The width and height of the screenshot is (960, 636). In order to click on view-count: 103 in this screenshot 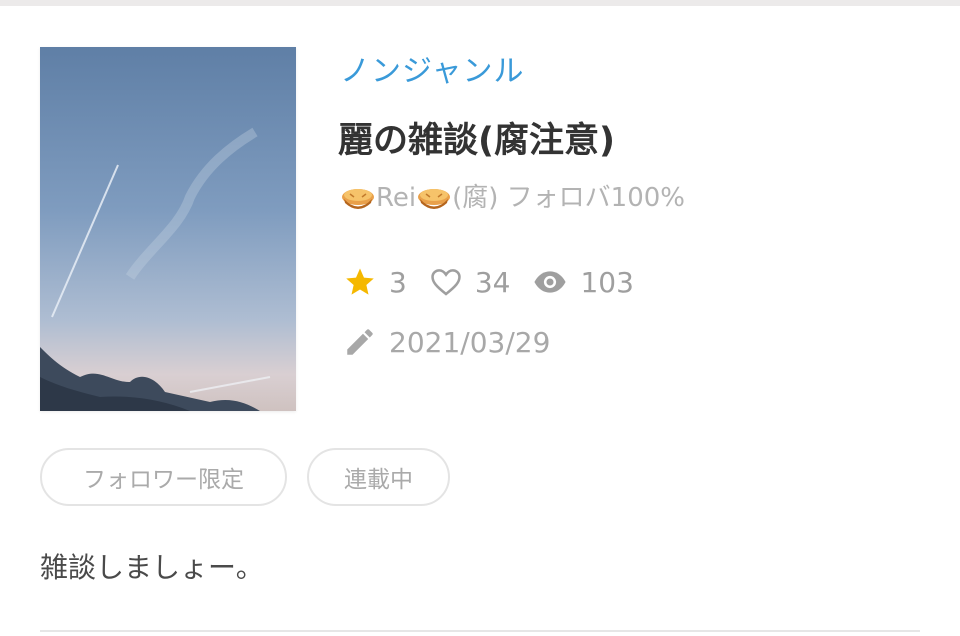, I will do `click(607, 282)`.